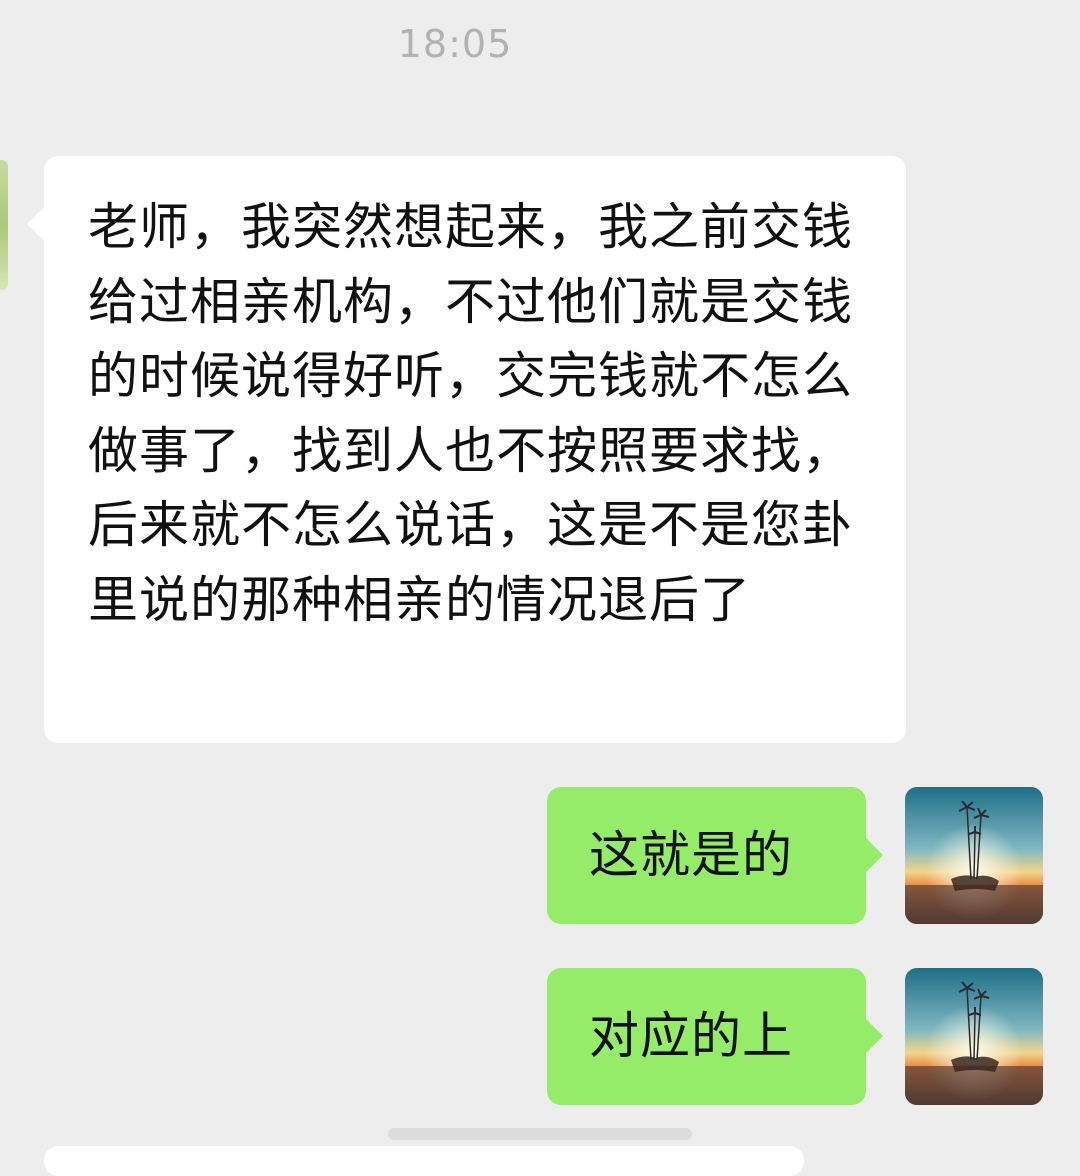 Image resolution: width=1080 pixels, height=1176 pixels. I want to click on message-timestamp: 18:05, so click(455, 44).